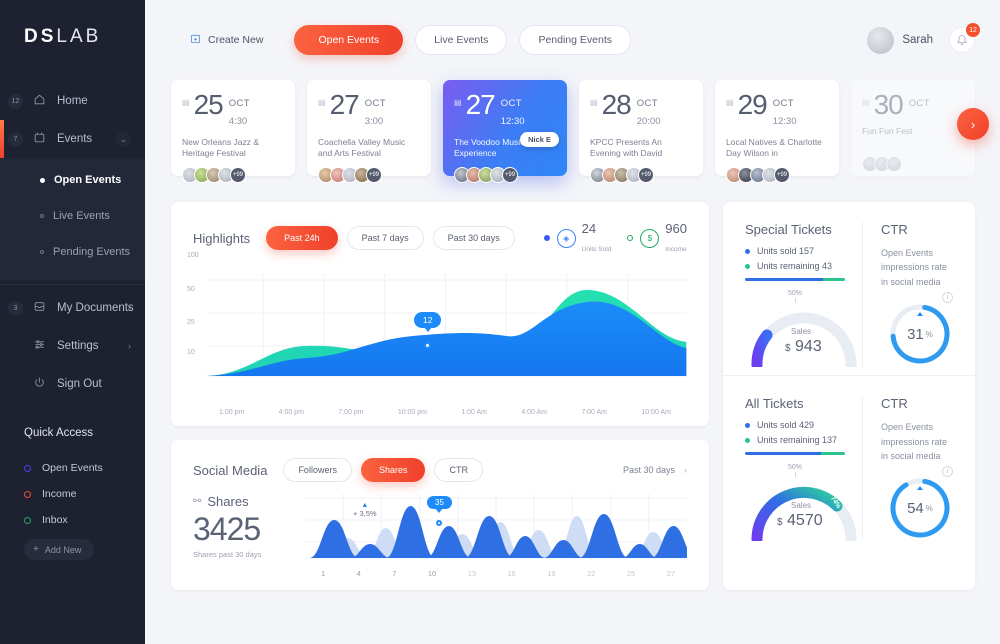 The image size is (1000, 644). Describe the element at coordinates (427, 345) in the screenshot. I see `chart-datapoint` at that location.